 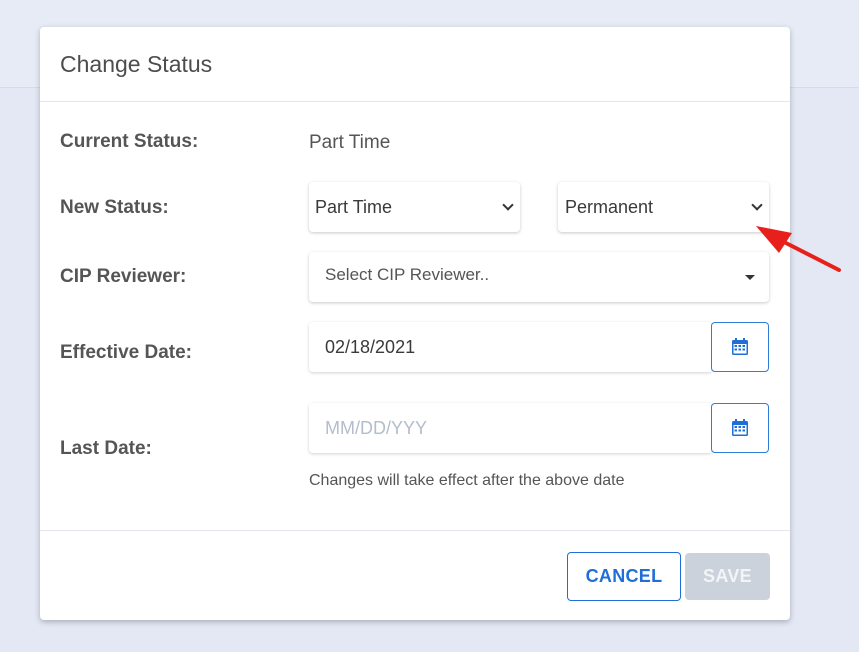 What do you see at coordinates (106, 448) in the screenshot?
I see `last-date-label: Last Date:` at bounding box center [106, 448].